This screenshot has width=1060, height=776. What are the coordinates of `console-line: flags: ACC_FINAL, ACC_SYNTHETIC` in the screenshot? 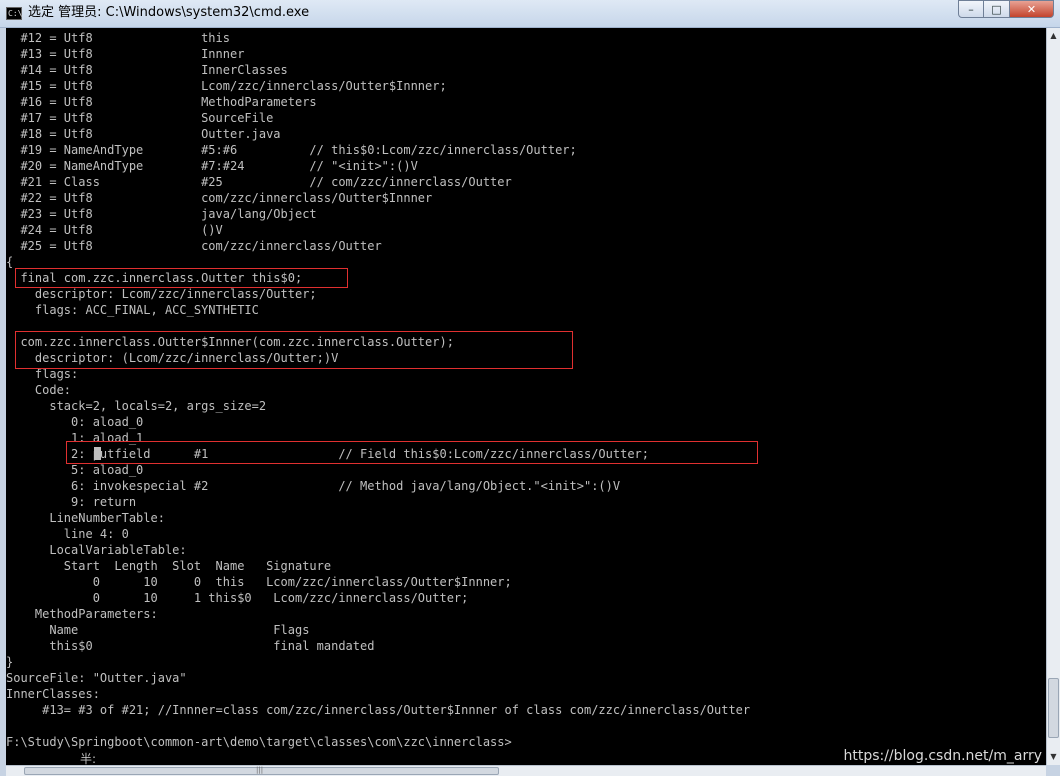 It's located at (132, 310).